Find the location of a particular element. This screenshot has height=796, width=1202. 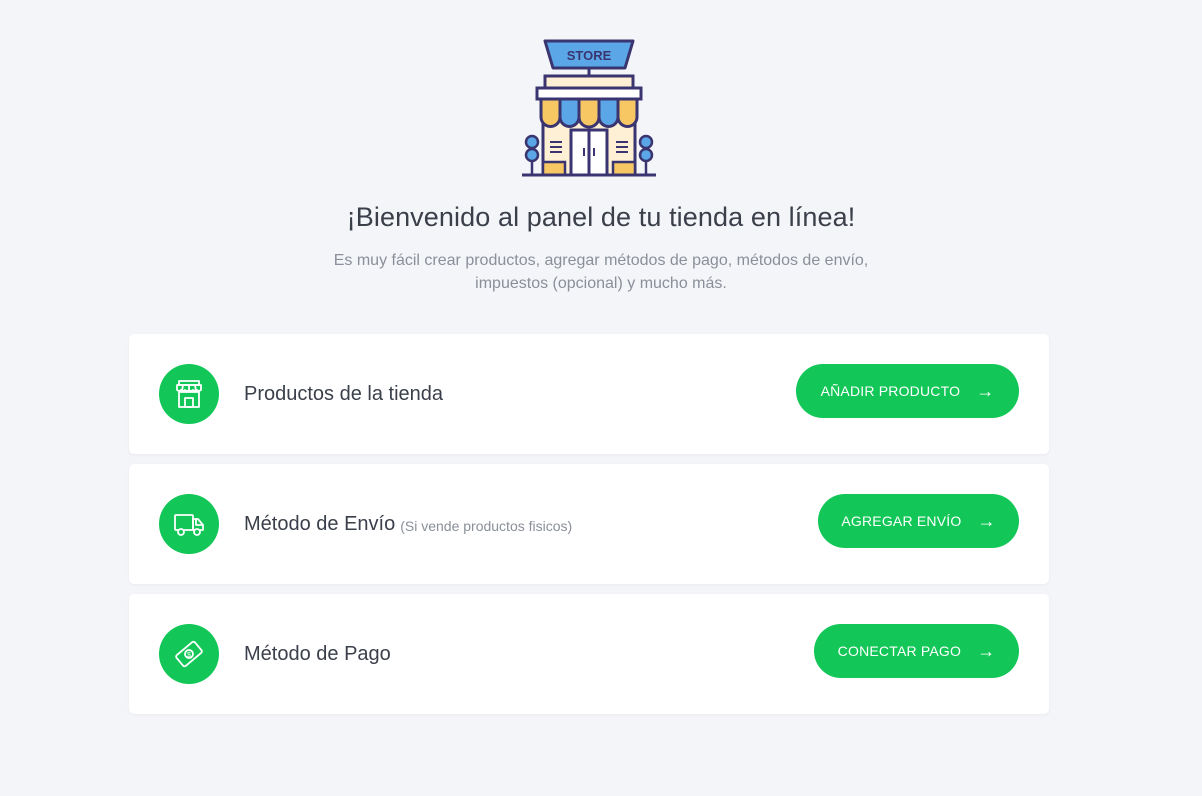

add-shipping-button: AGREGAR ENVÍO → is located at coordinates (918, 521).